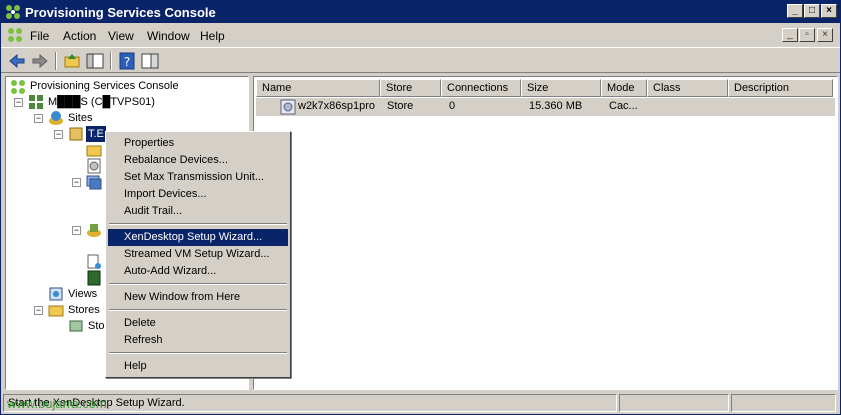 This screenshot has width=841, height=415. What do you see at coordinates (825, 35) in the screenshot?
I see `child-close-button: ×` at bounding box center [825, 35].